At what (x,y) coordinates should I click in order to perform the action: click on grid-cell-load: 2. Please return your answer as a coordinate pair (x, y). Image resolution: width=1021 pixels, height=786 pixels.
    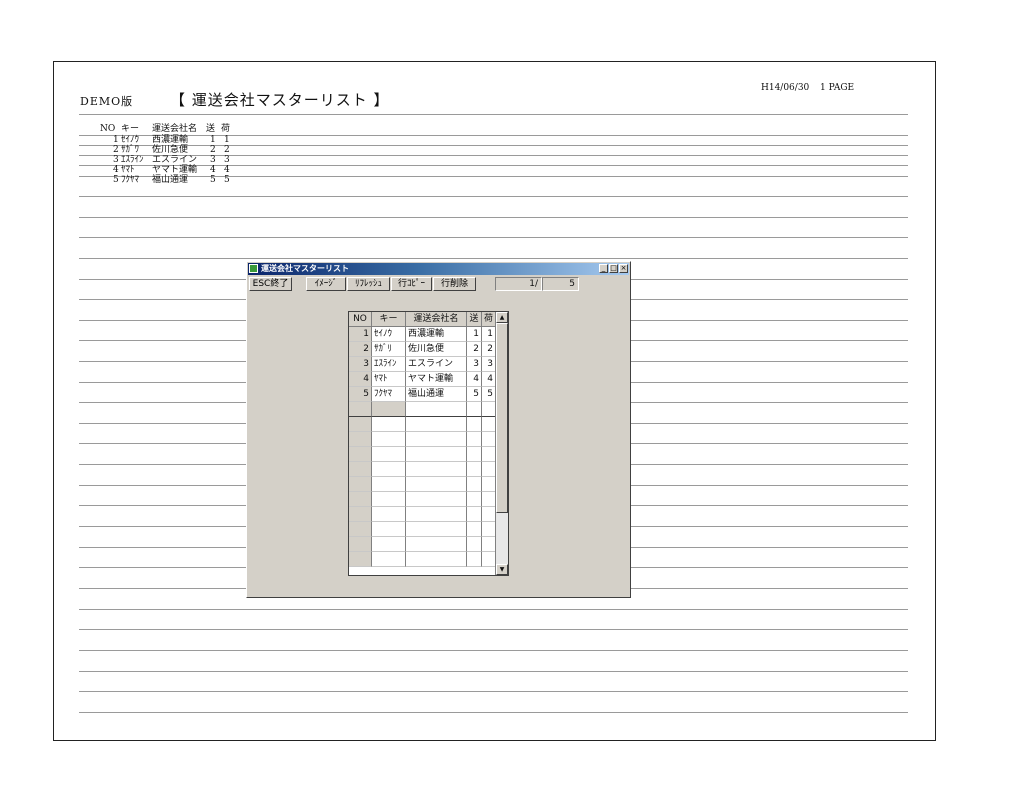
    Looking at the image, I should click on (489, 349).